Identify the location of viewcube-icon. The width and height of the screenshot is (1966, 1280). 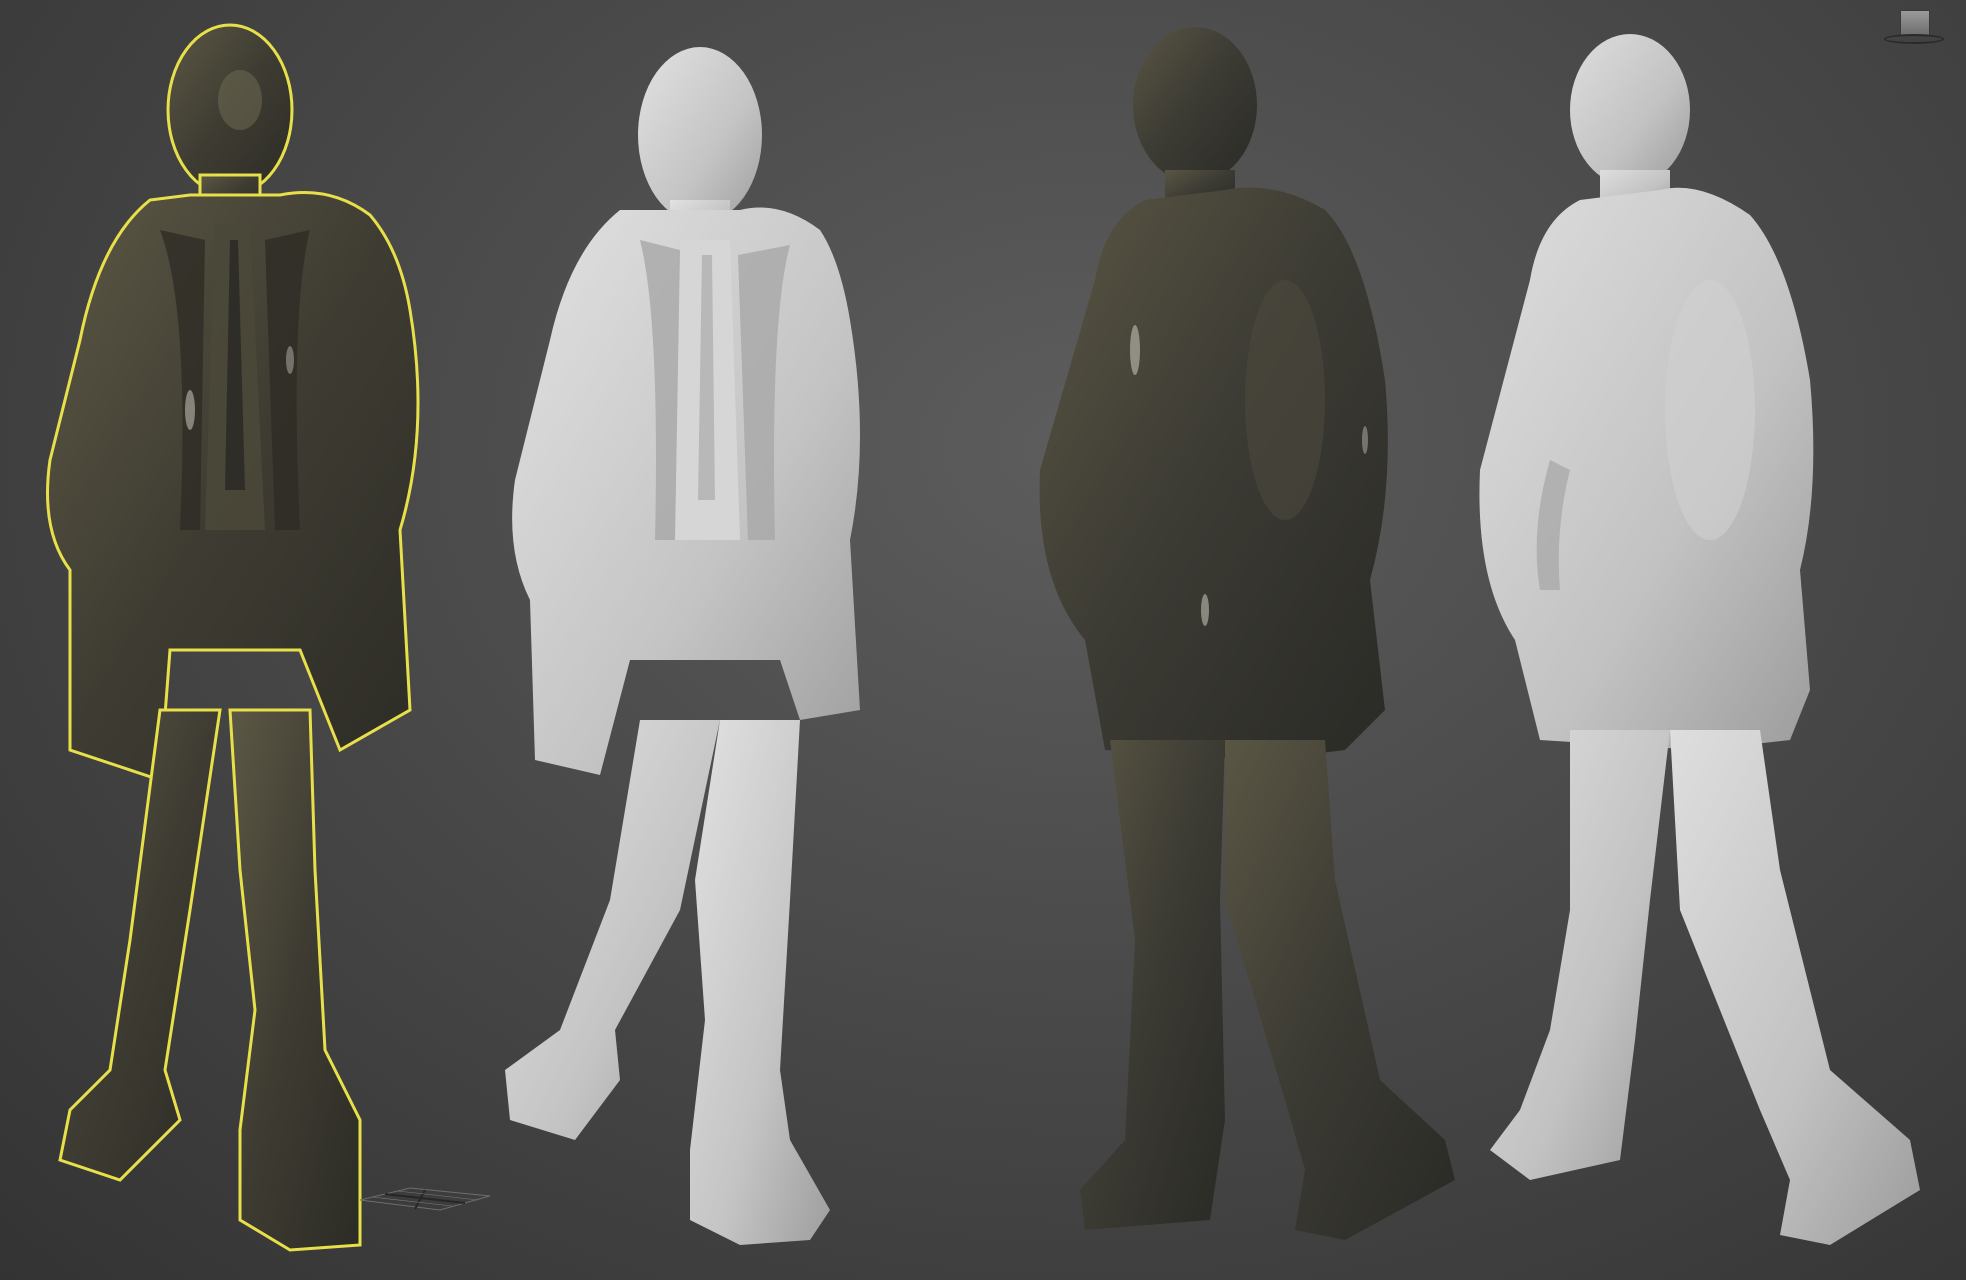
(1914, 26).